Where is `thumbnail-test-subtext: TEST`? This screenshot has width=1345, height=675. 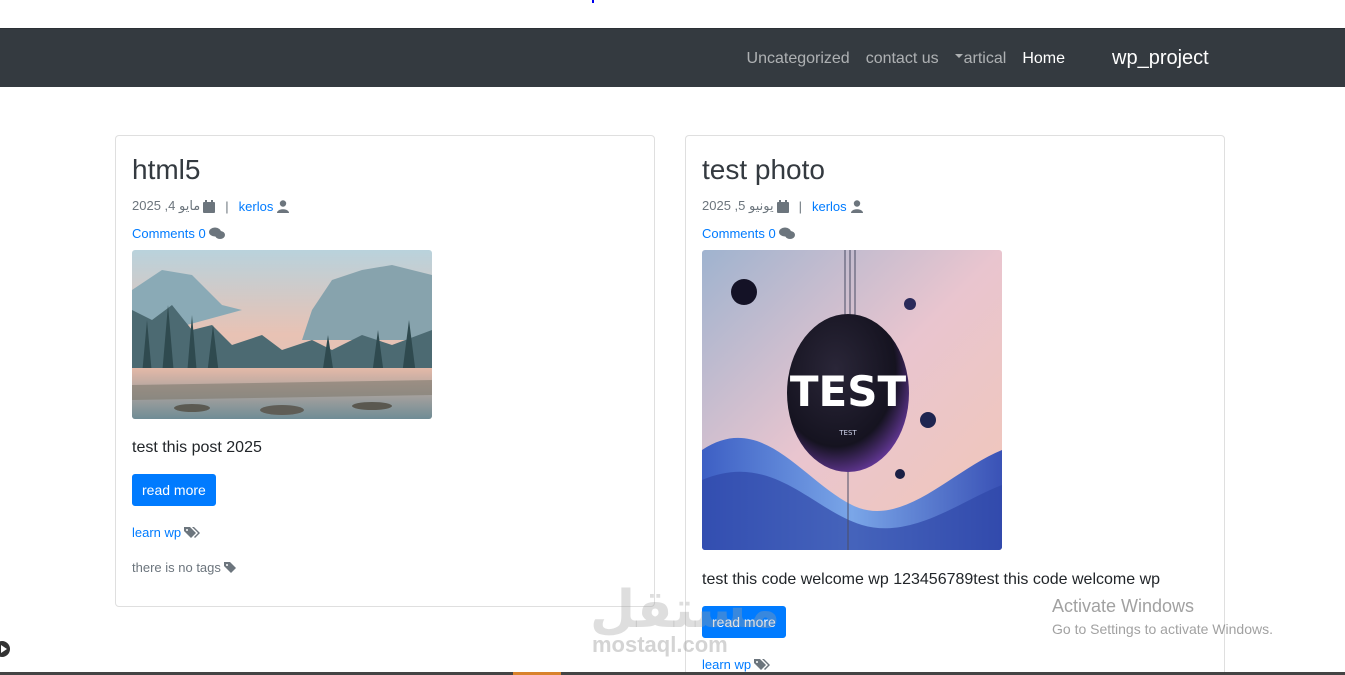
thumbnail-test-subtext: TEST is located at coordinates (847, 433).